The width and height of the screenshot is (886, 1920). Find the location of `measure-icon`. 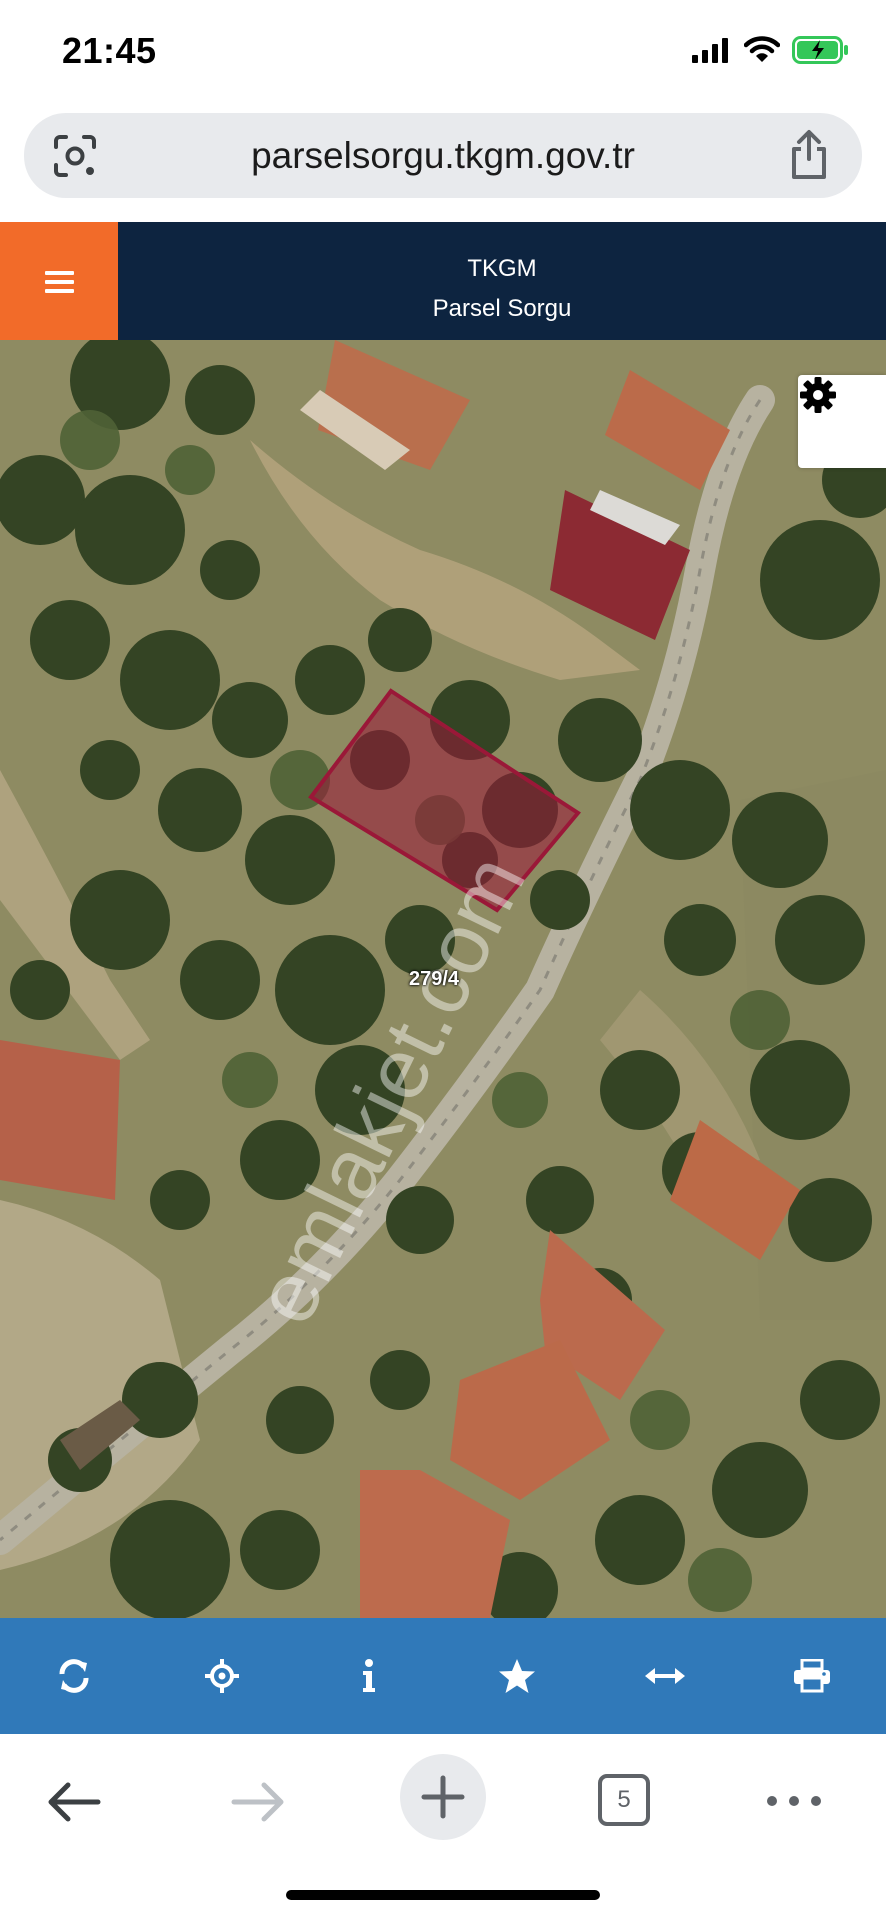

measure-icon is located at coordinates (664, 1676).